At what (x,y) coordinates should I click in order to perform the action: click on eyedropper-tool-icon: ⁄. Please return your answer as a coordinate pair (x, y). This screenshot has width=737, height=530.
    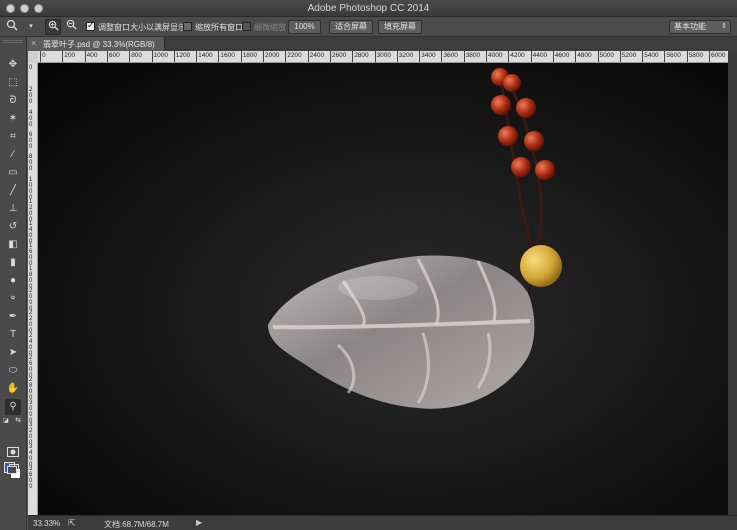
    Looking at the image, I should click on (13, 155).